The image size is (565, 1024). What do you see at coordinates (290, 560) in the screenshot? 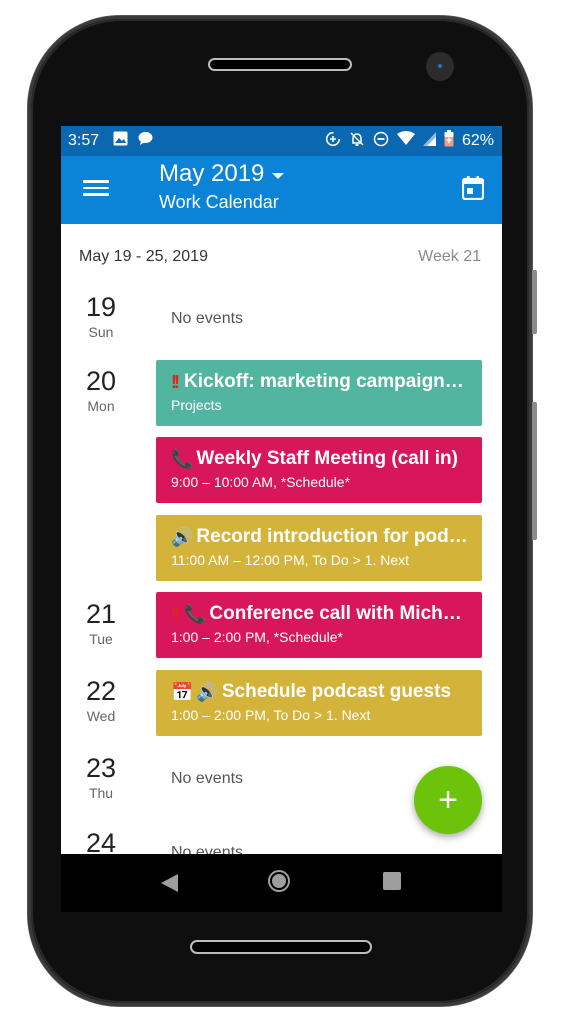
I see `event-subtitle: 11:00 AM – 12:00 PM, To Do > 1. Next` at bounding box center [290, 560].